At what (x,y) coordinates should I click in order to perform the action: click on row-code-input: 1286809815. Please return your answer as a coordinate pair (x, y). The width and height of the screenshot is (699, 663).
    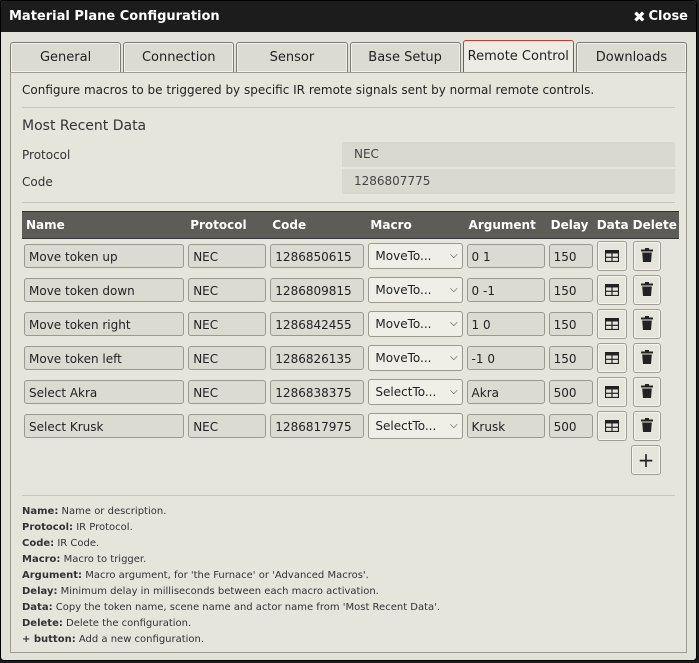
    Looking at the image, I should click on (317, 290).